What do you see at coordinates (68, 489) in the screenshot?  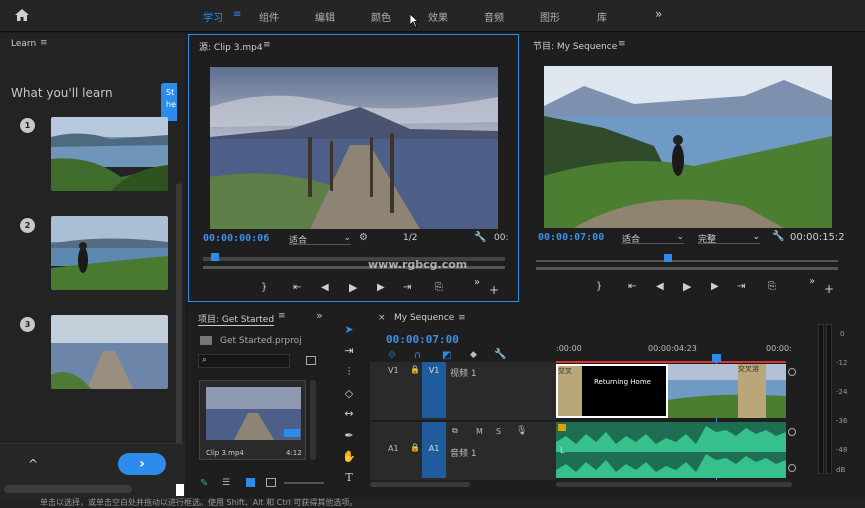 I see `horizontal-scrollbar` at bounding box center [68, 489].